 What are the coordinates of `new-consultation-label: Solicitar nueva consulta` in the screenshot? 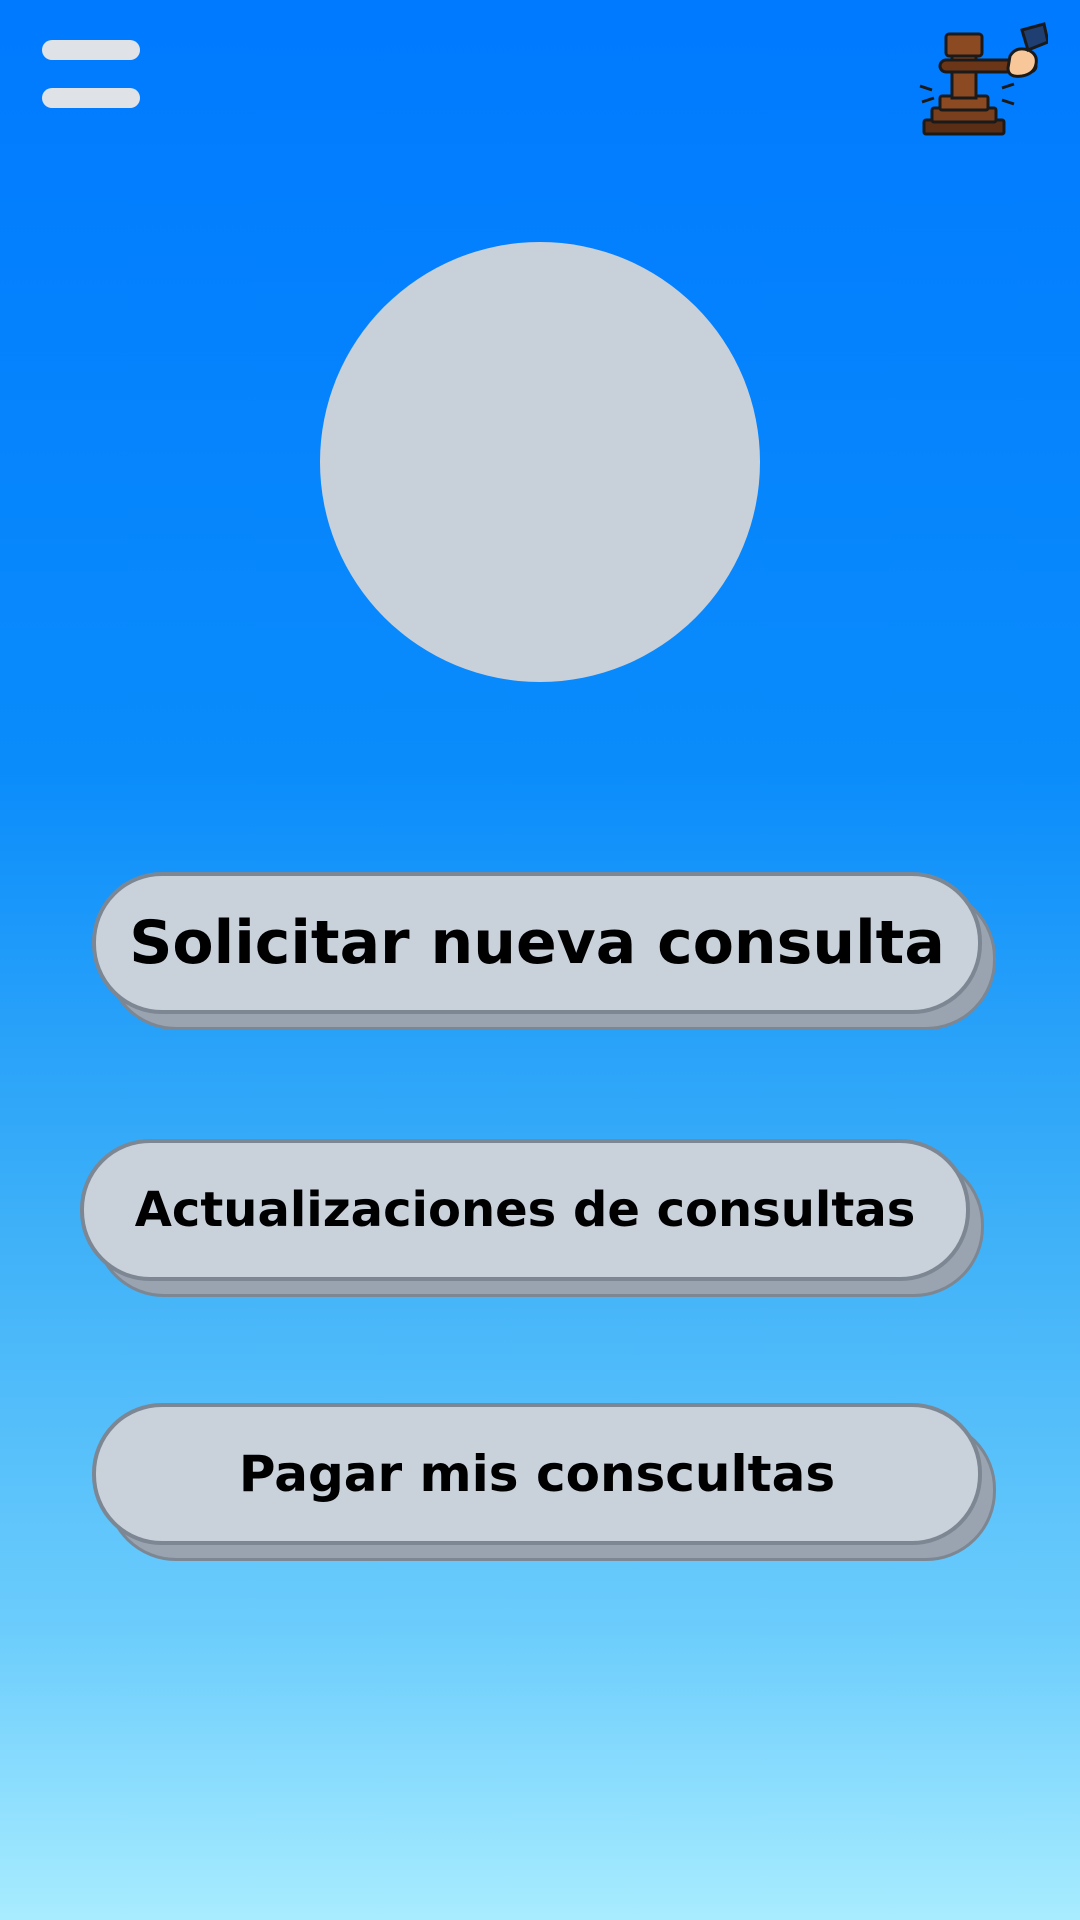 It's located at (537, 943).